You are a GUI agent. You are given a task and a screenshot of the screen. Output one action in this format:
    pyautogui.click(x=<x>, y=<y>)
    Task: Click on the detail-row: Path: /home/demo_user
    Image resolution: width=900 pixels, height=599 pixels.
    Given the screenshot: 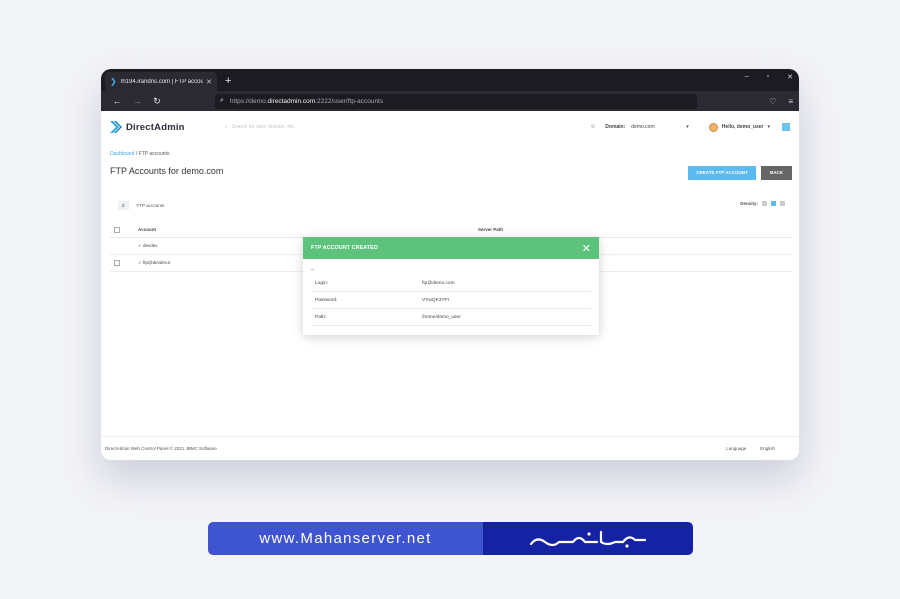 What is the action you would take?
    pyautogui.click(x=451, y=317)
    